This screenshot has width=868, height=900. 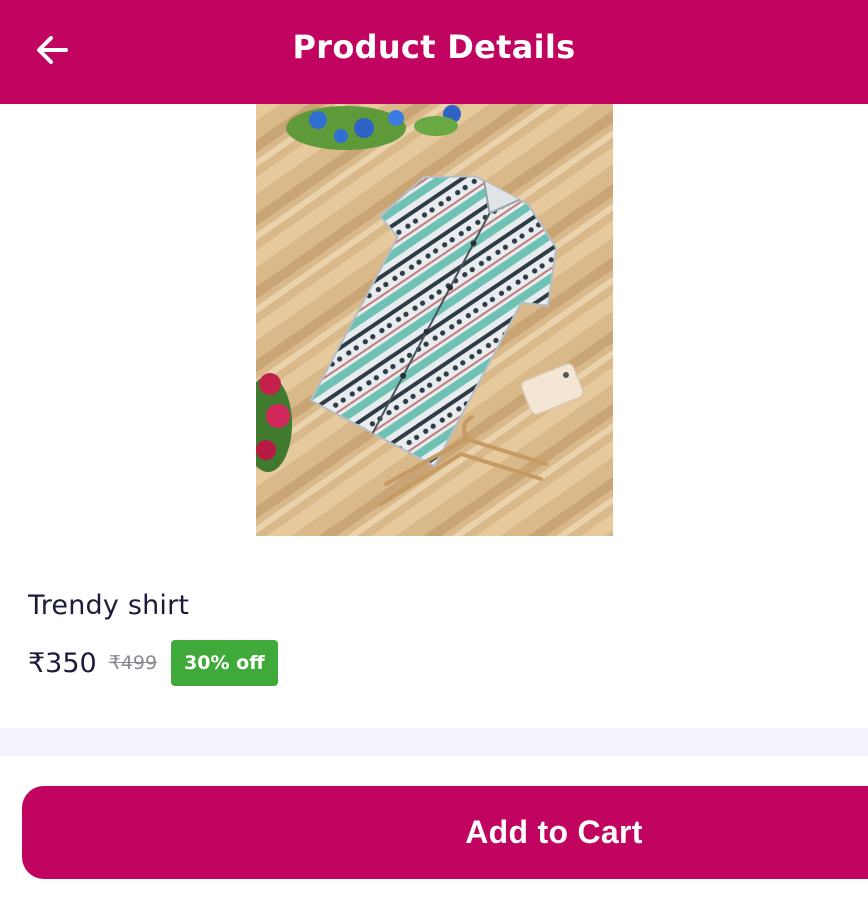 I want to click on section-divider, so click(x=434, y=742).